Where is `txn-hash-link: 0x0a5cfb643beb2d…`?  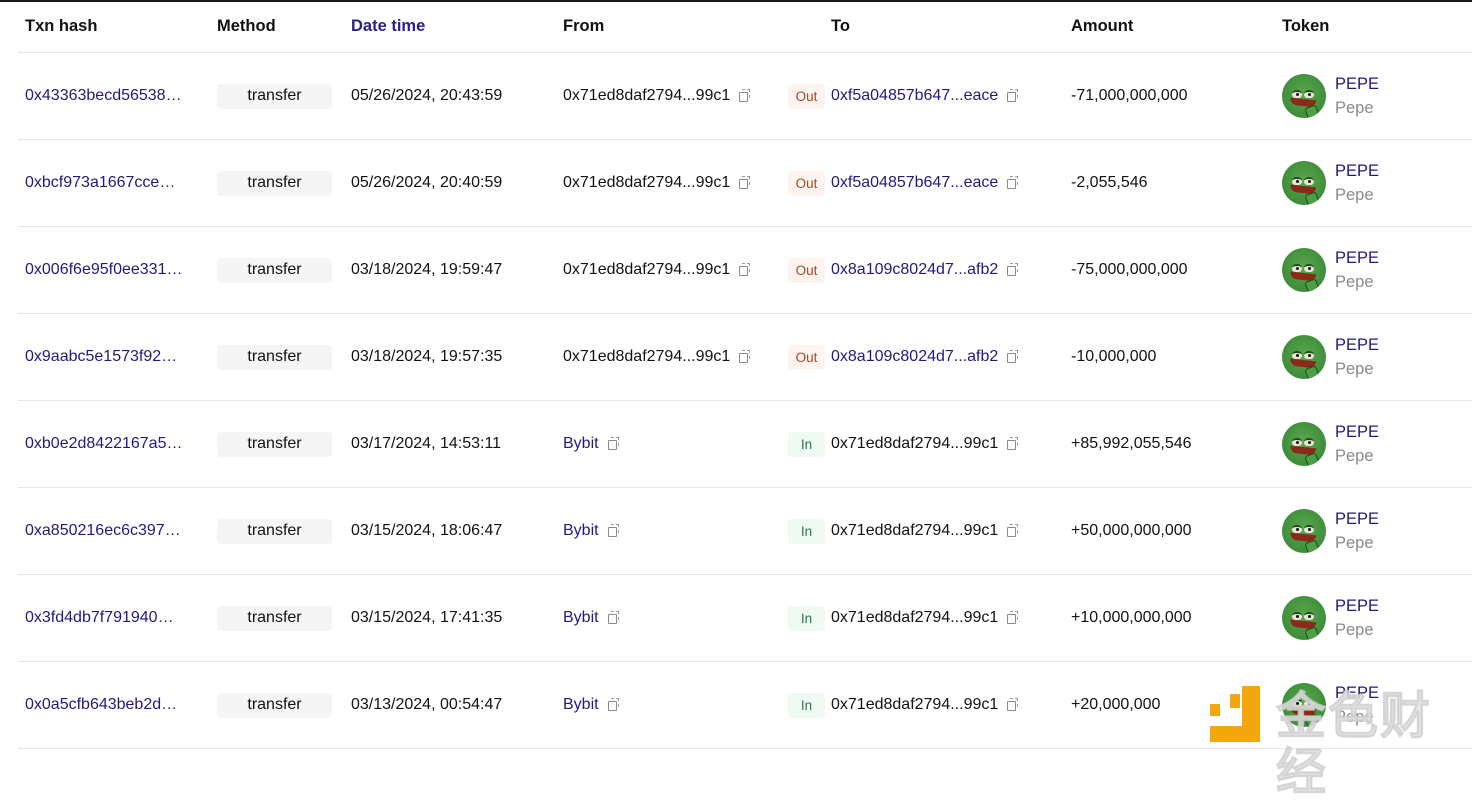 txn-hash-link: 0x0a5cfb643beb2d… is located at coordinates (101, 705).